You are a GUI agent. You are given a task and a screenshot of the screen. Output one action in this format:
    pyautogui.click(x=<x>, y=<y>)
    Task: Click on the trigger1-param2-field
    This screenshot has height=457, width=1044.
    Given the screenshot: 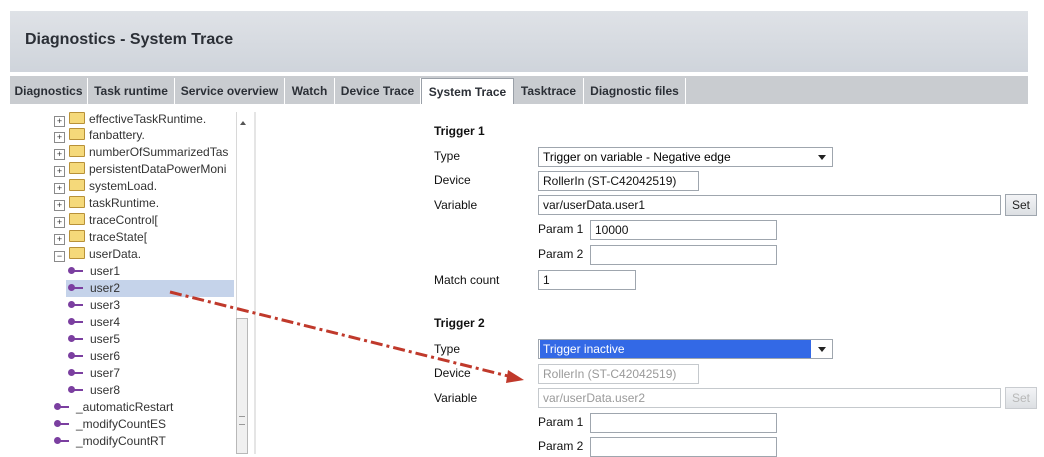 What is the action you would take?
    pyautogui.click(x=683, y=255)
    